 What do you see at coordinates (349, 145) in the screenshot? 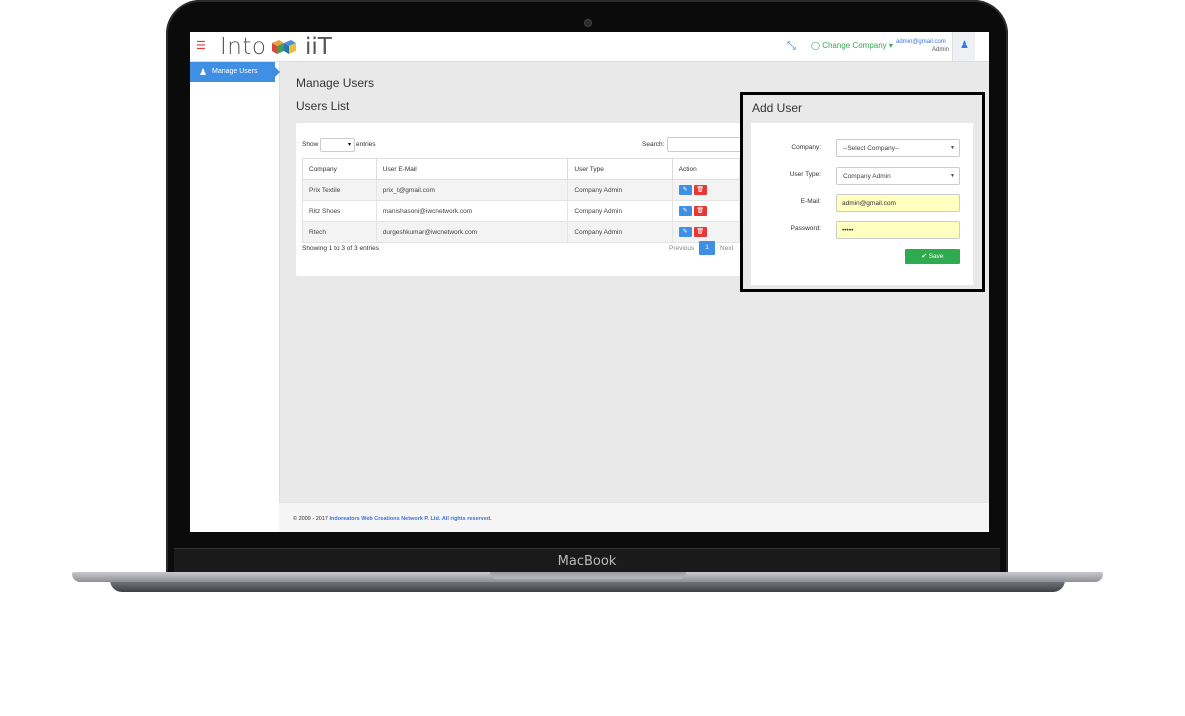
I see `chevron-down-icon: ▾` at bounding box center [349, 145].